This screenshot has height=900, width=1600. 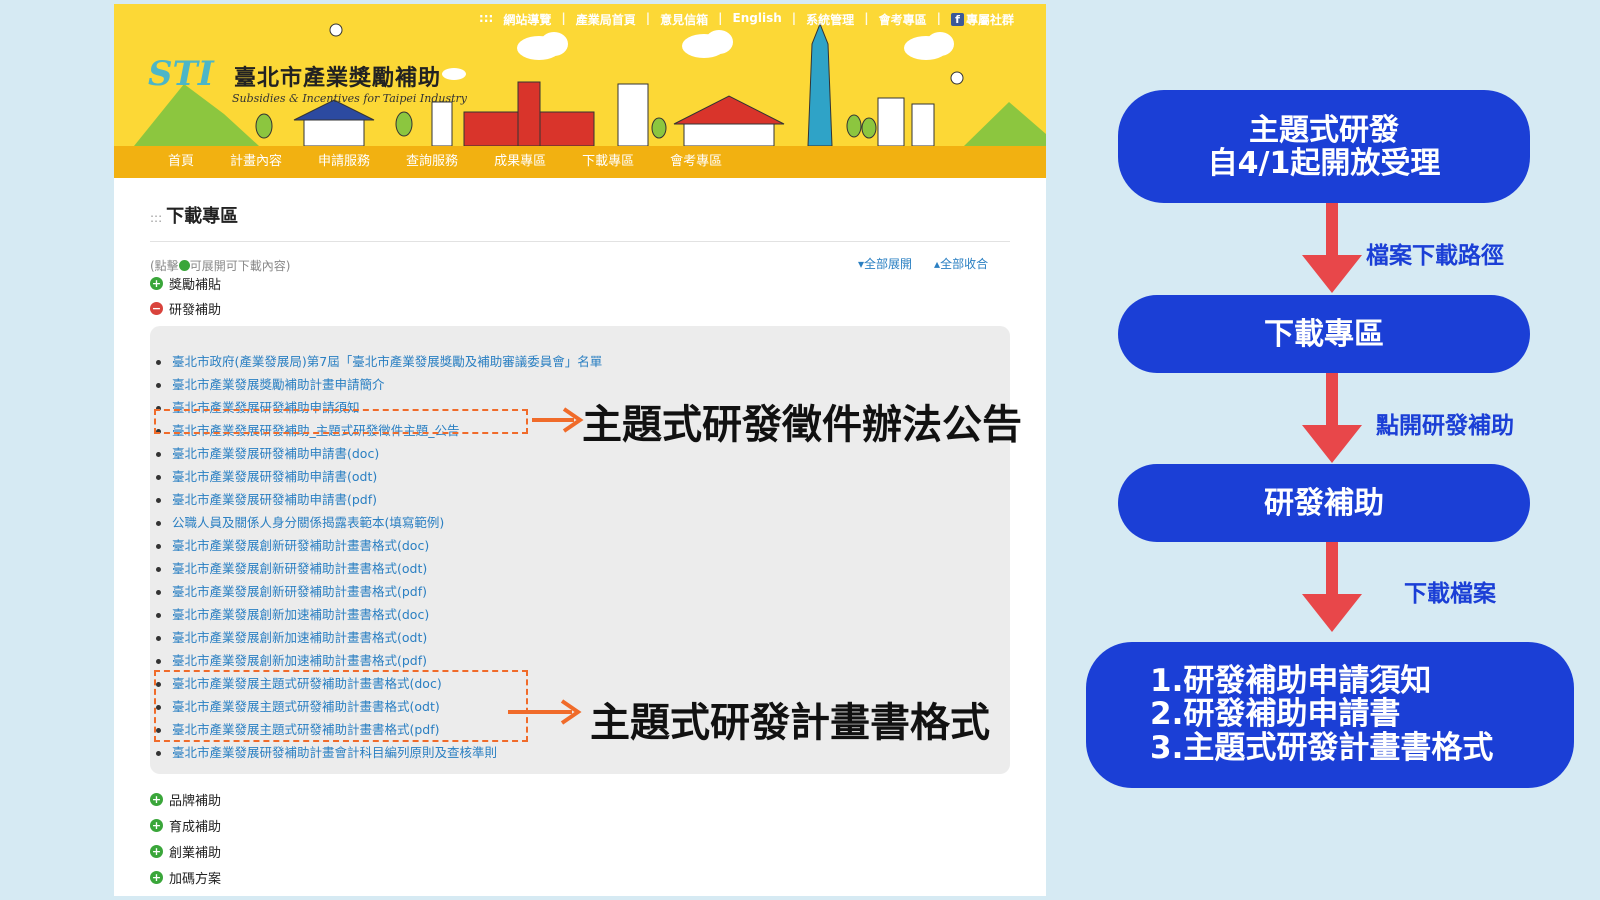 I want to click on top-link-sitemap: 網站導覽, so click(x=527, y=19).